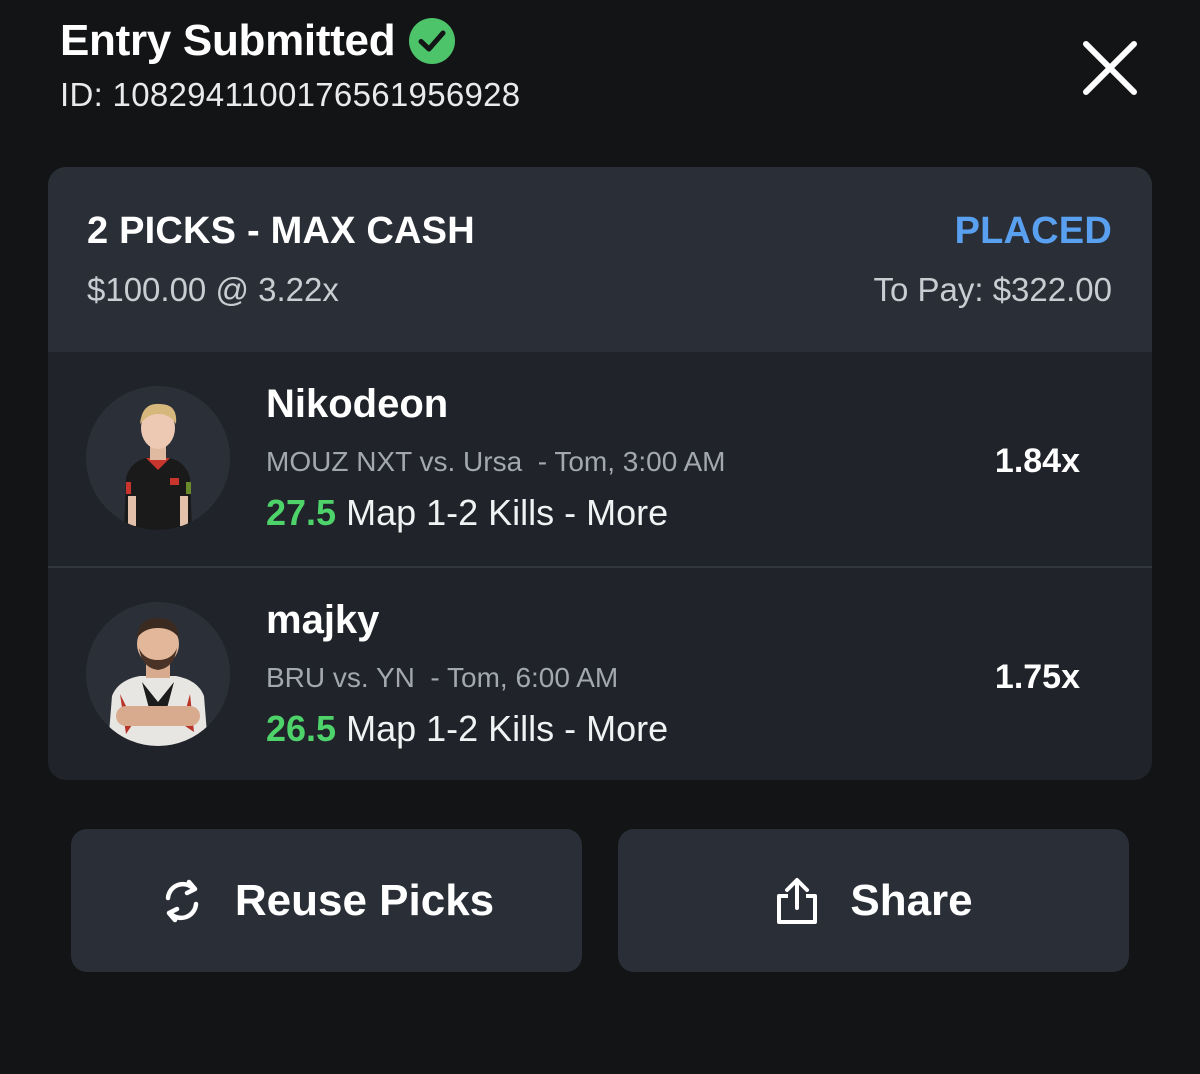 The image size is (1200, 1074). Describe the element at coordinates (357, 404) in the screenshot. I see `player-name: Nikodeon` at that location.